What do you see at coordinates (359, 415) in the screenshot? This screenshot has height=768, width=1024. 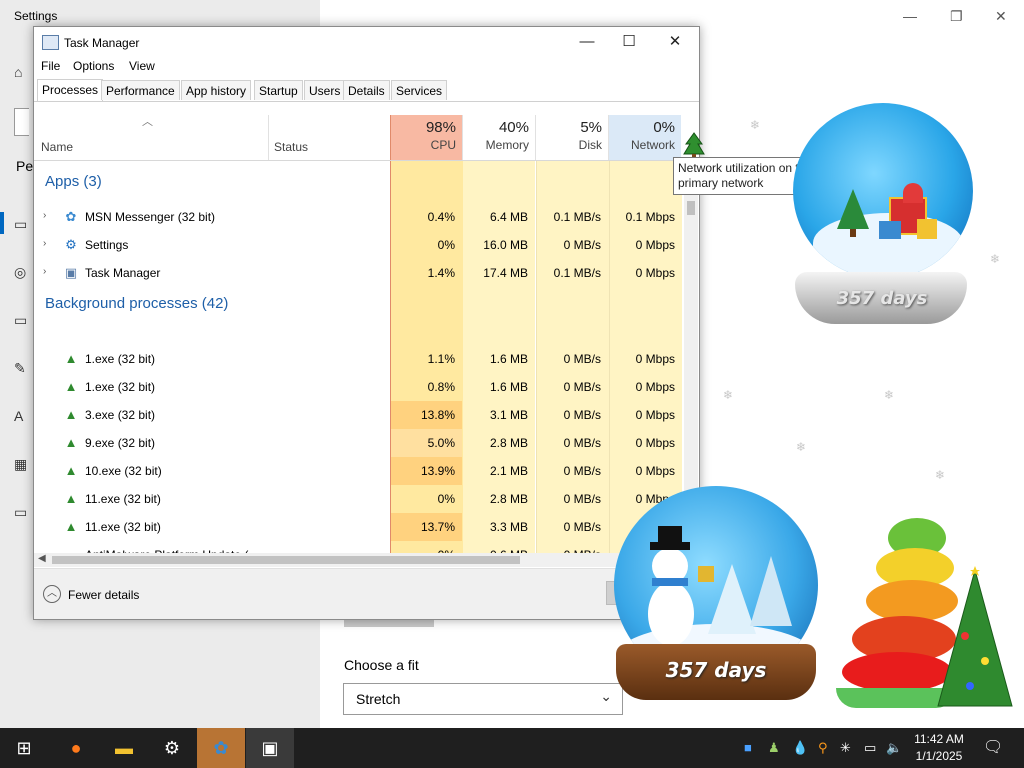 I see `process-row: ▲ 3.exe (32 bit) 13.8% 3.1 MB 0 MB/s 0 Mbps` at bounding box center [359, 415].